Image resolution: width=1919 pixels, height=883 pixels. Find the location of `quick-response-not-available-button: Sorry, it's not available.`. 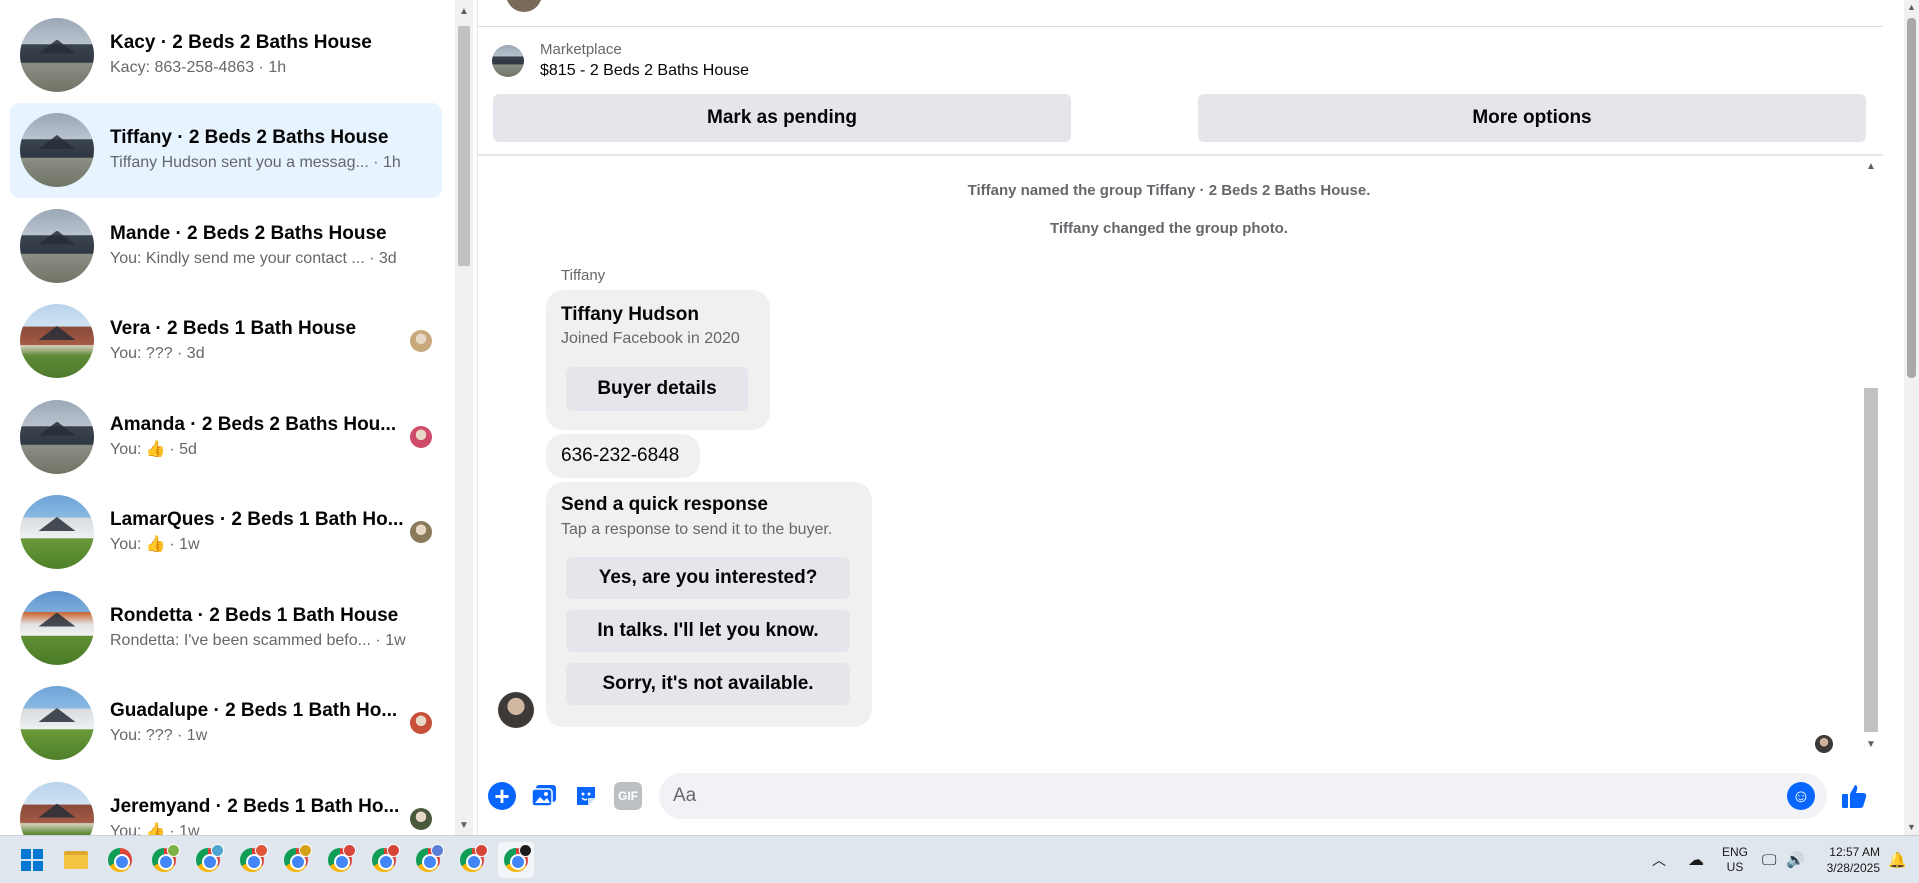

quick-response-not-available-button: Sorry, it's not available. is located at coordinates (708, 684).